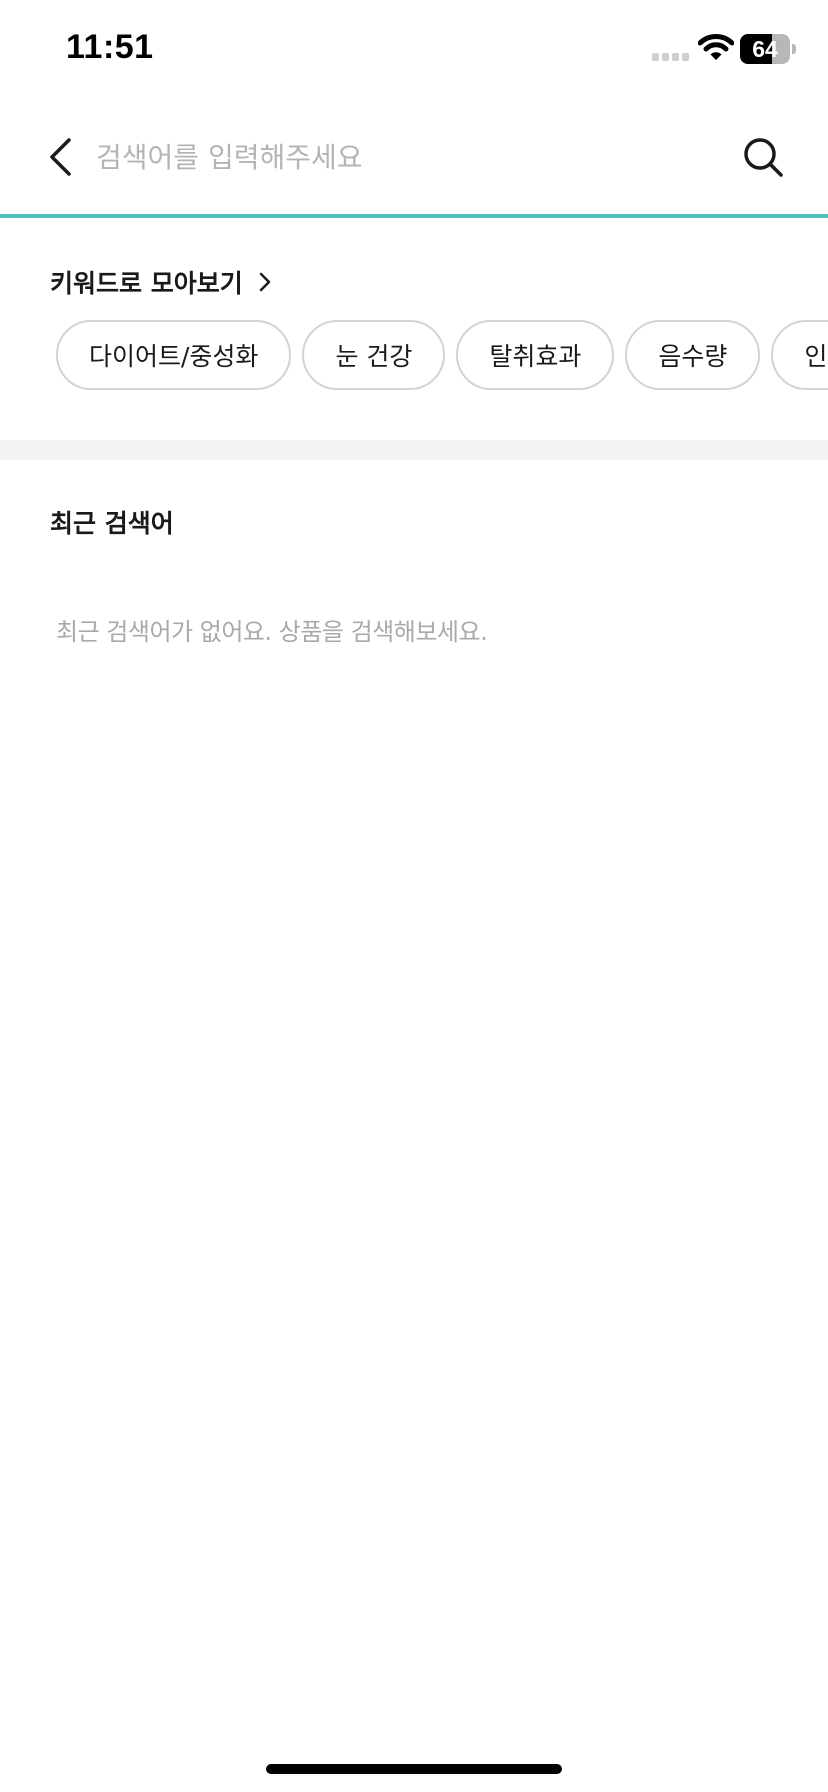  I want to click on keyword-collection-link: 키워드로 모아보기, so click(161, 282).